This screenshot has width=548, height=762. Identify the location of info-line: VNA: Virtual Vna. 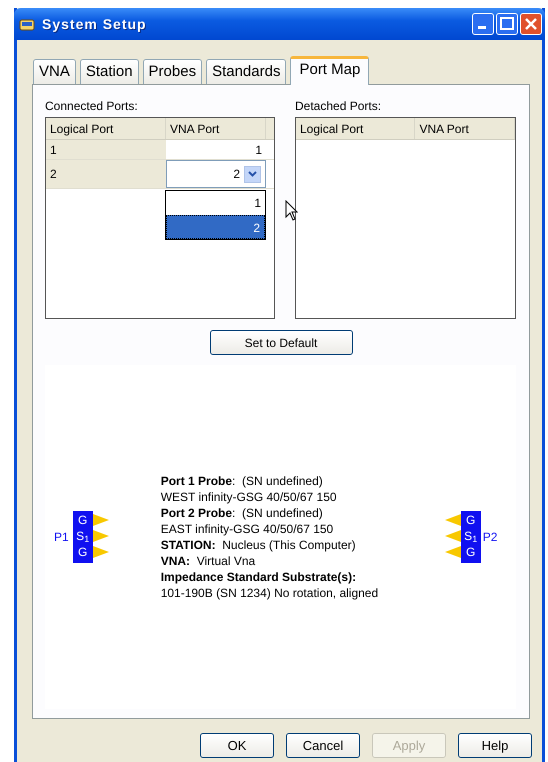
(208, 561).